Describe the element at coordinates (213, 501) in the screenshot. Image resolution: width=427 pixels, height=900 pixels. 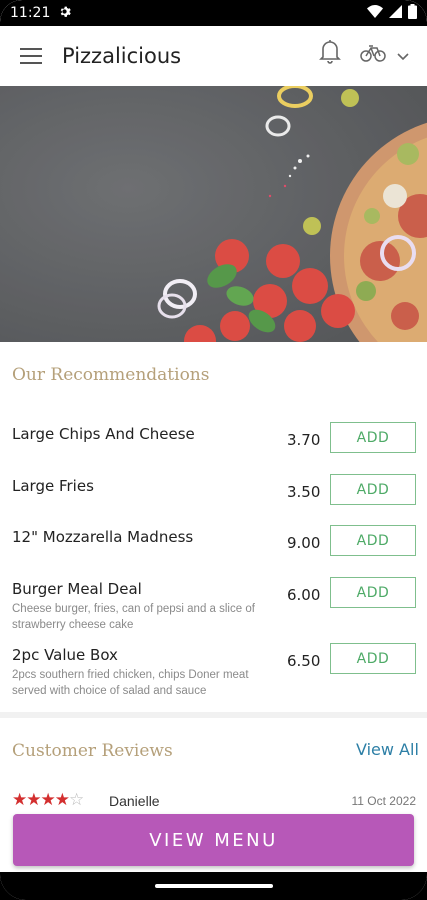
I see `recommendation-item: Large Fries 3.50 ADD` at that location.